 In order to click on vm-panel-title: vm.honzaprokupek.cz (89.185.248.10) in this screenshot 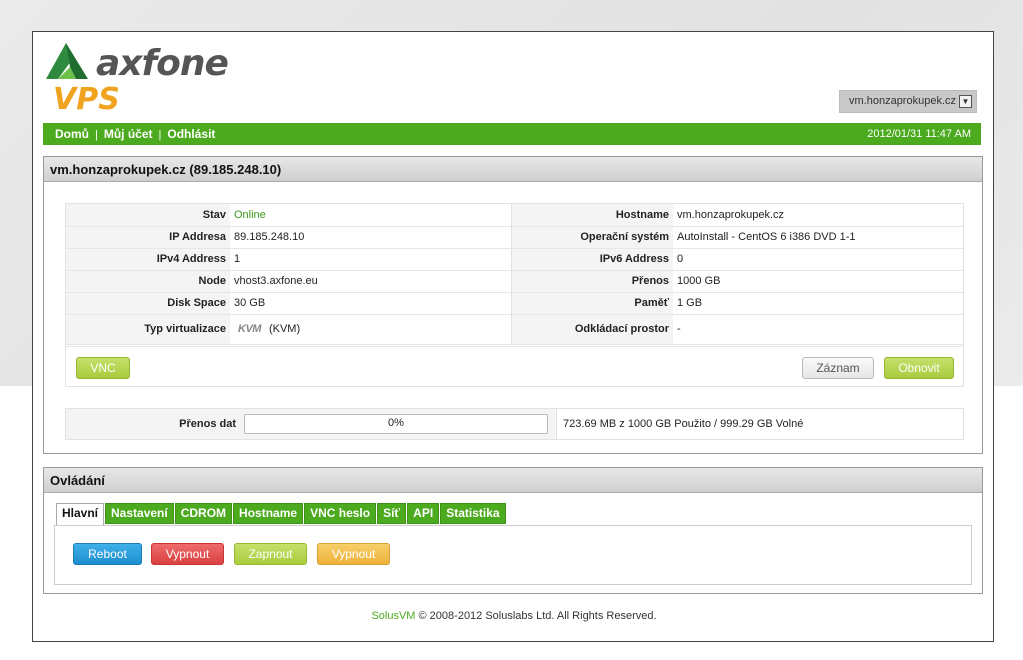, I will do `click(513, 169)`.